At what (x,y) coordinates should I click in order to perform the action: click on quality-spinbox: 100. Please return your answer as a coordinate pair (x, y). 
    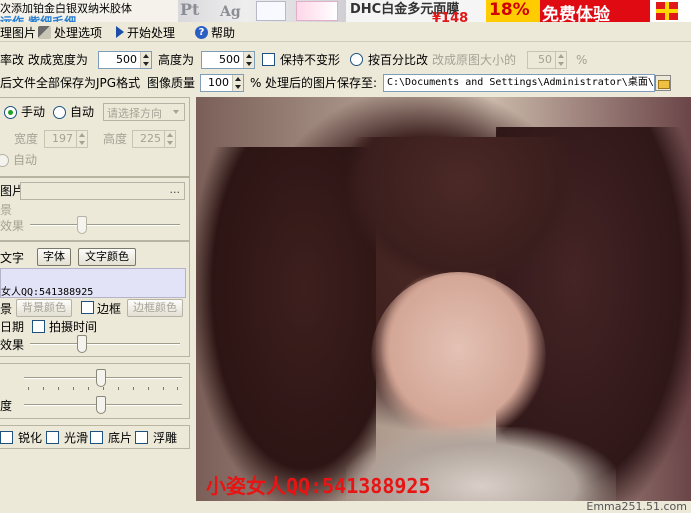
    Looking at the image, I should click on (222, 83).